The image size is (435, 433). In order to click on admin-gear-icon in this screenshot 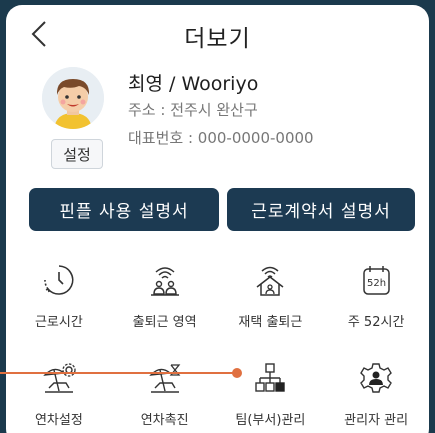, I will do `click(376, 378)`.